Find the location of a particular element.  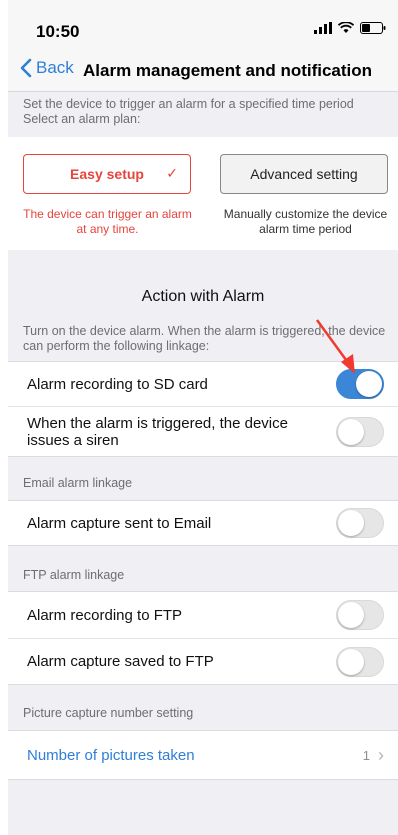

picture-count-value: 1 › is located at coordinates (373, 755).